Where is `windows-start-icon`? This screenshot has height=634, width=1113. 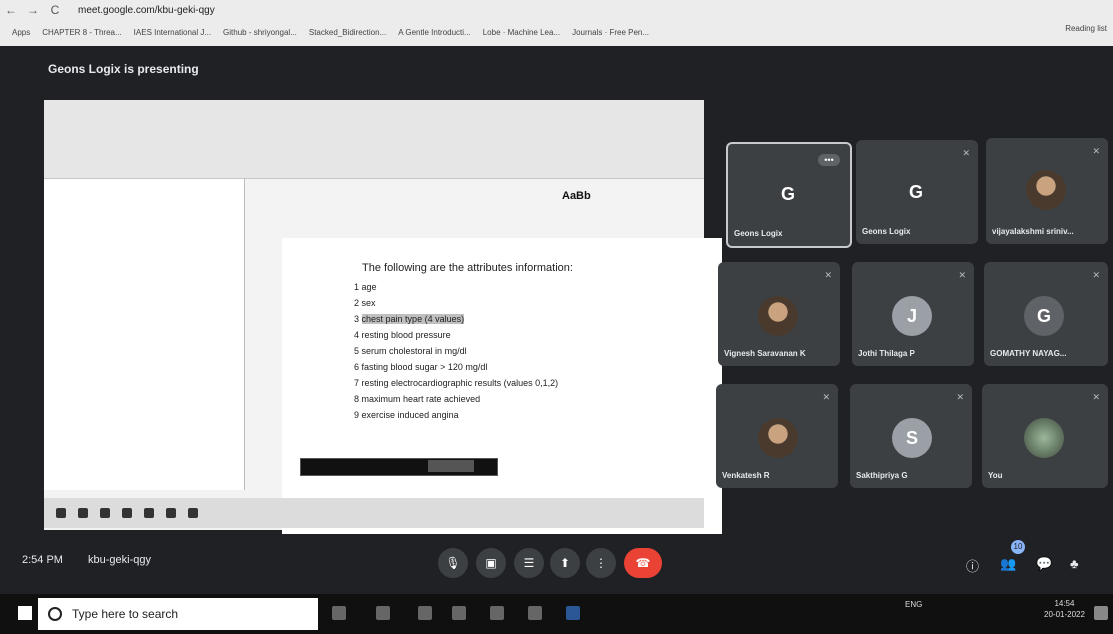
windows-start-icon is located at coordinates (25, 613).